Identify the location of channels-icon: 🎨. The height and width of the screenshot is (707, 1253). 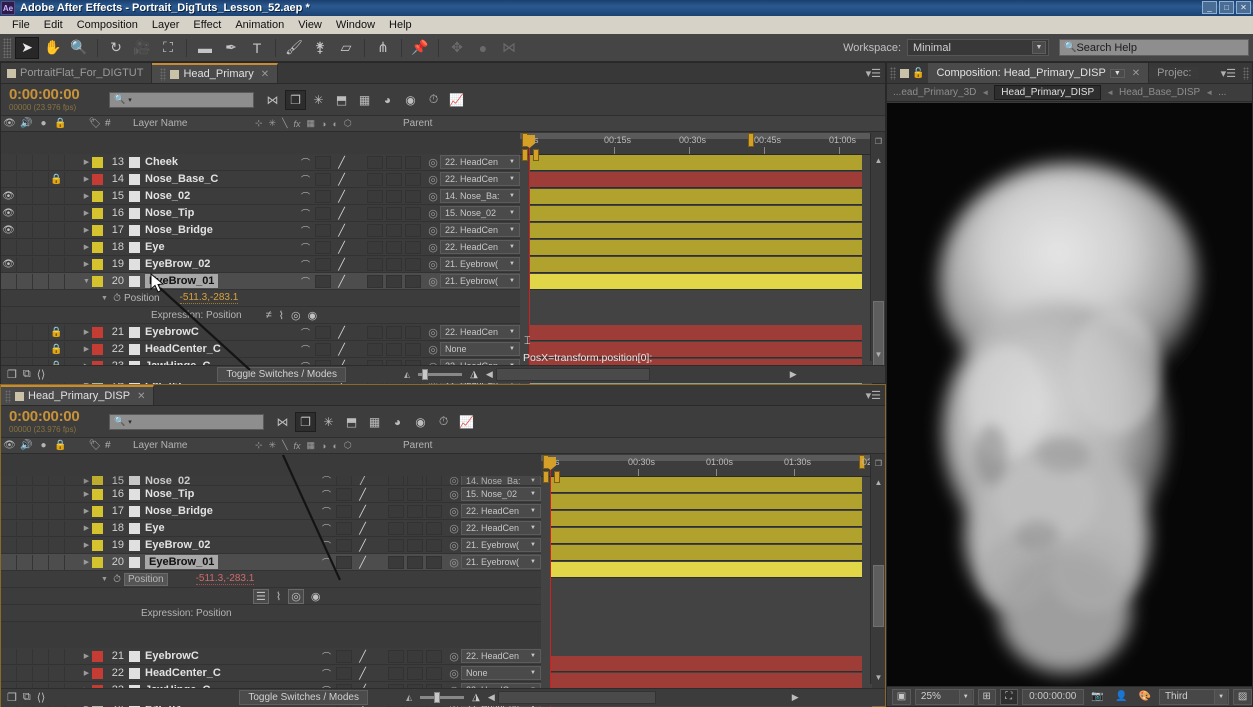
(1145, 697).